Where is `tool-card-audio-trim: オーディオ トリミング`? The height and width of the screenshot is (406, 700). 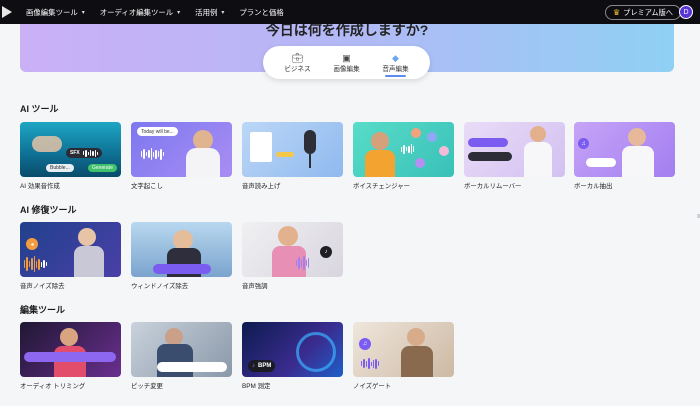 tool-card-audio-trim: オーディオ トリミング is located at coordinates (70, 356).